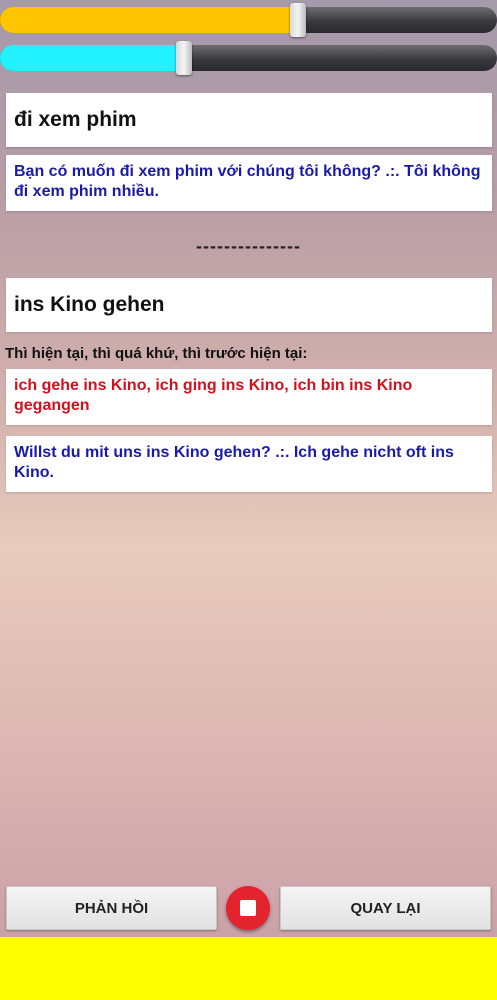 The height and width of the screenshot is (1000, 497). I want to click on stop-button, so click(248, 908).